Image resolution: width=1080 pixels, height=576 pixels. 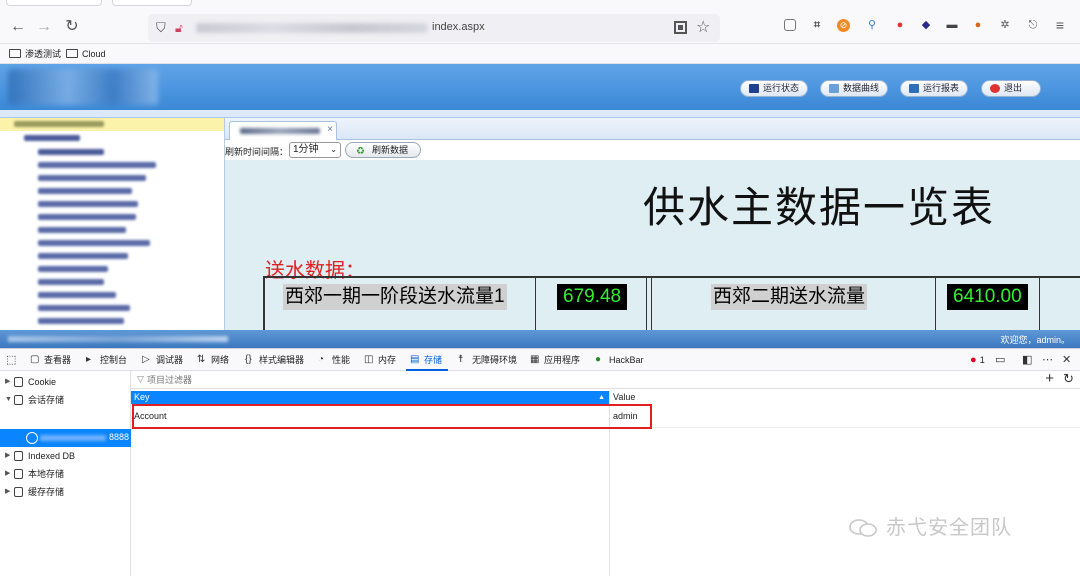 What do you see at coordinates (182, 28) in the screenshot?
I see `insecure-lock-icon: 🔓︎` at bounding box center [182, 28].